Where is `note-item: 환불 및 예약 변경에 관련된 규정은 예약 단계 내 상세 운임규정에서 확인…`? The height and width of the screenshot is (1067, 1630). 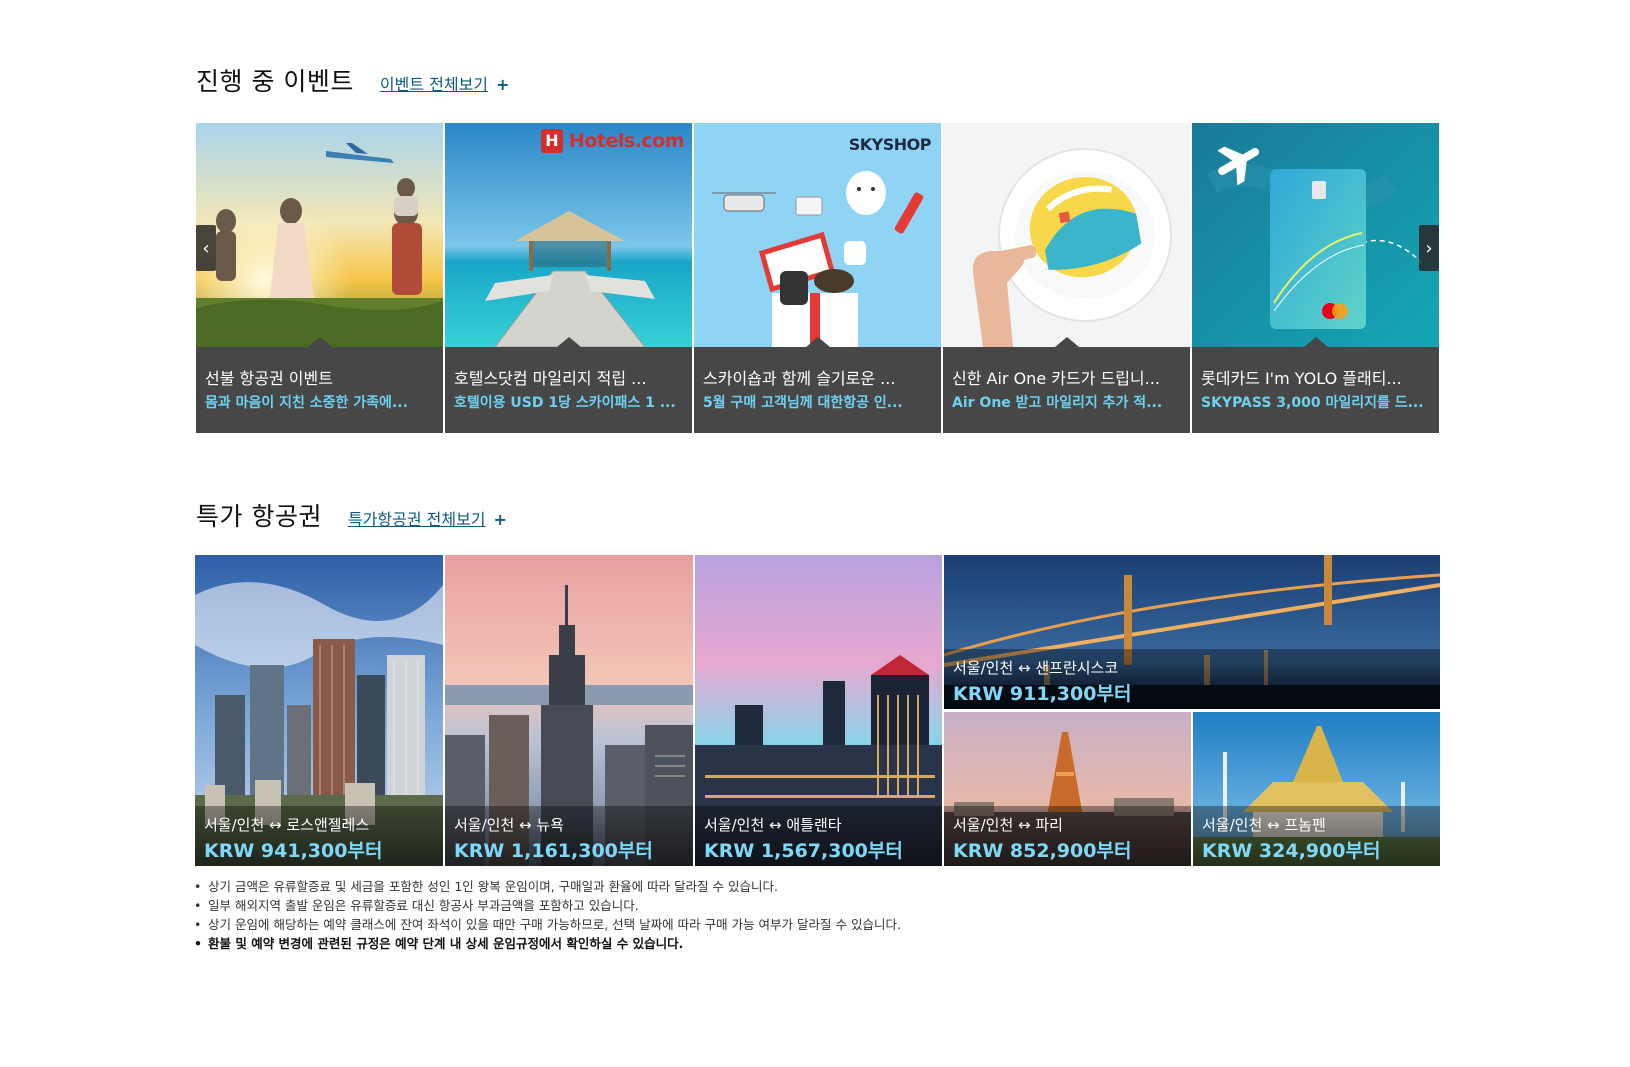 note-item: 환불 및 예약 변경에 관련된 규정은 예약 단계 내 상세 운임규정에서 확인… is located at coordinates (547, 943).